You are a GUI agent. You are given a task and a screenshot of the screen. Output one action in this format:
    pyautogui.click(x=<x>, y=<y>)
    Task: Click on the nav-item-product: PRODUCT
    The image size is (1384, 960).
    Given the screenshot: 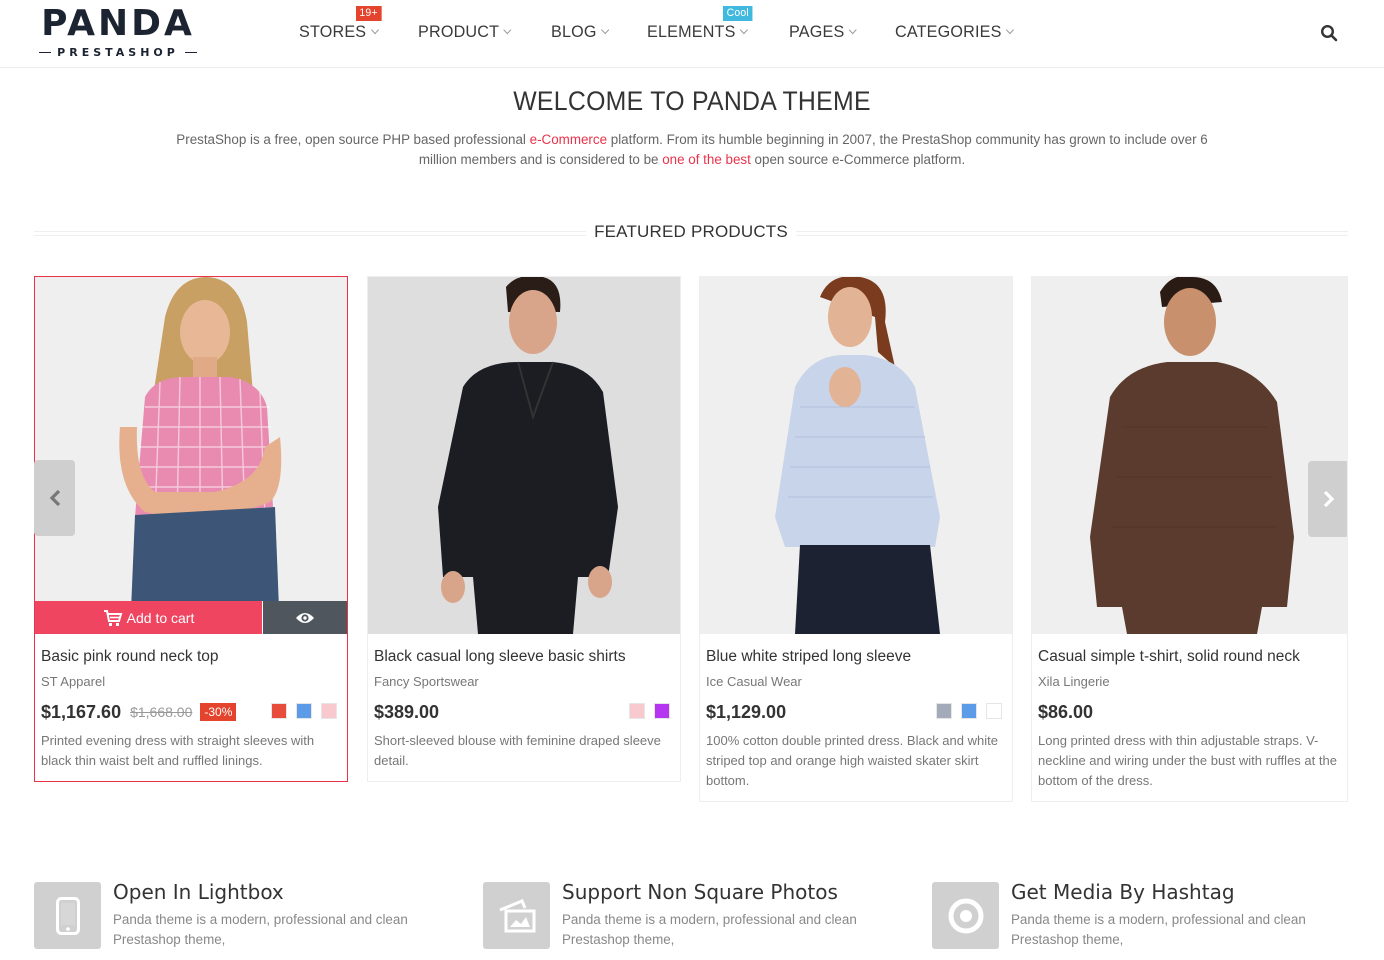 What is the action you would take?
    pyautogui.click(x=464, y=32)
    